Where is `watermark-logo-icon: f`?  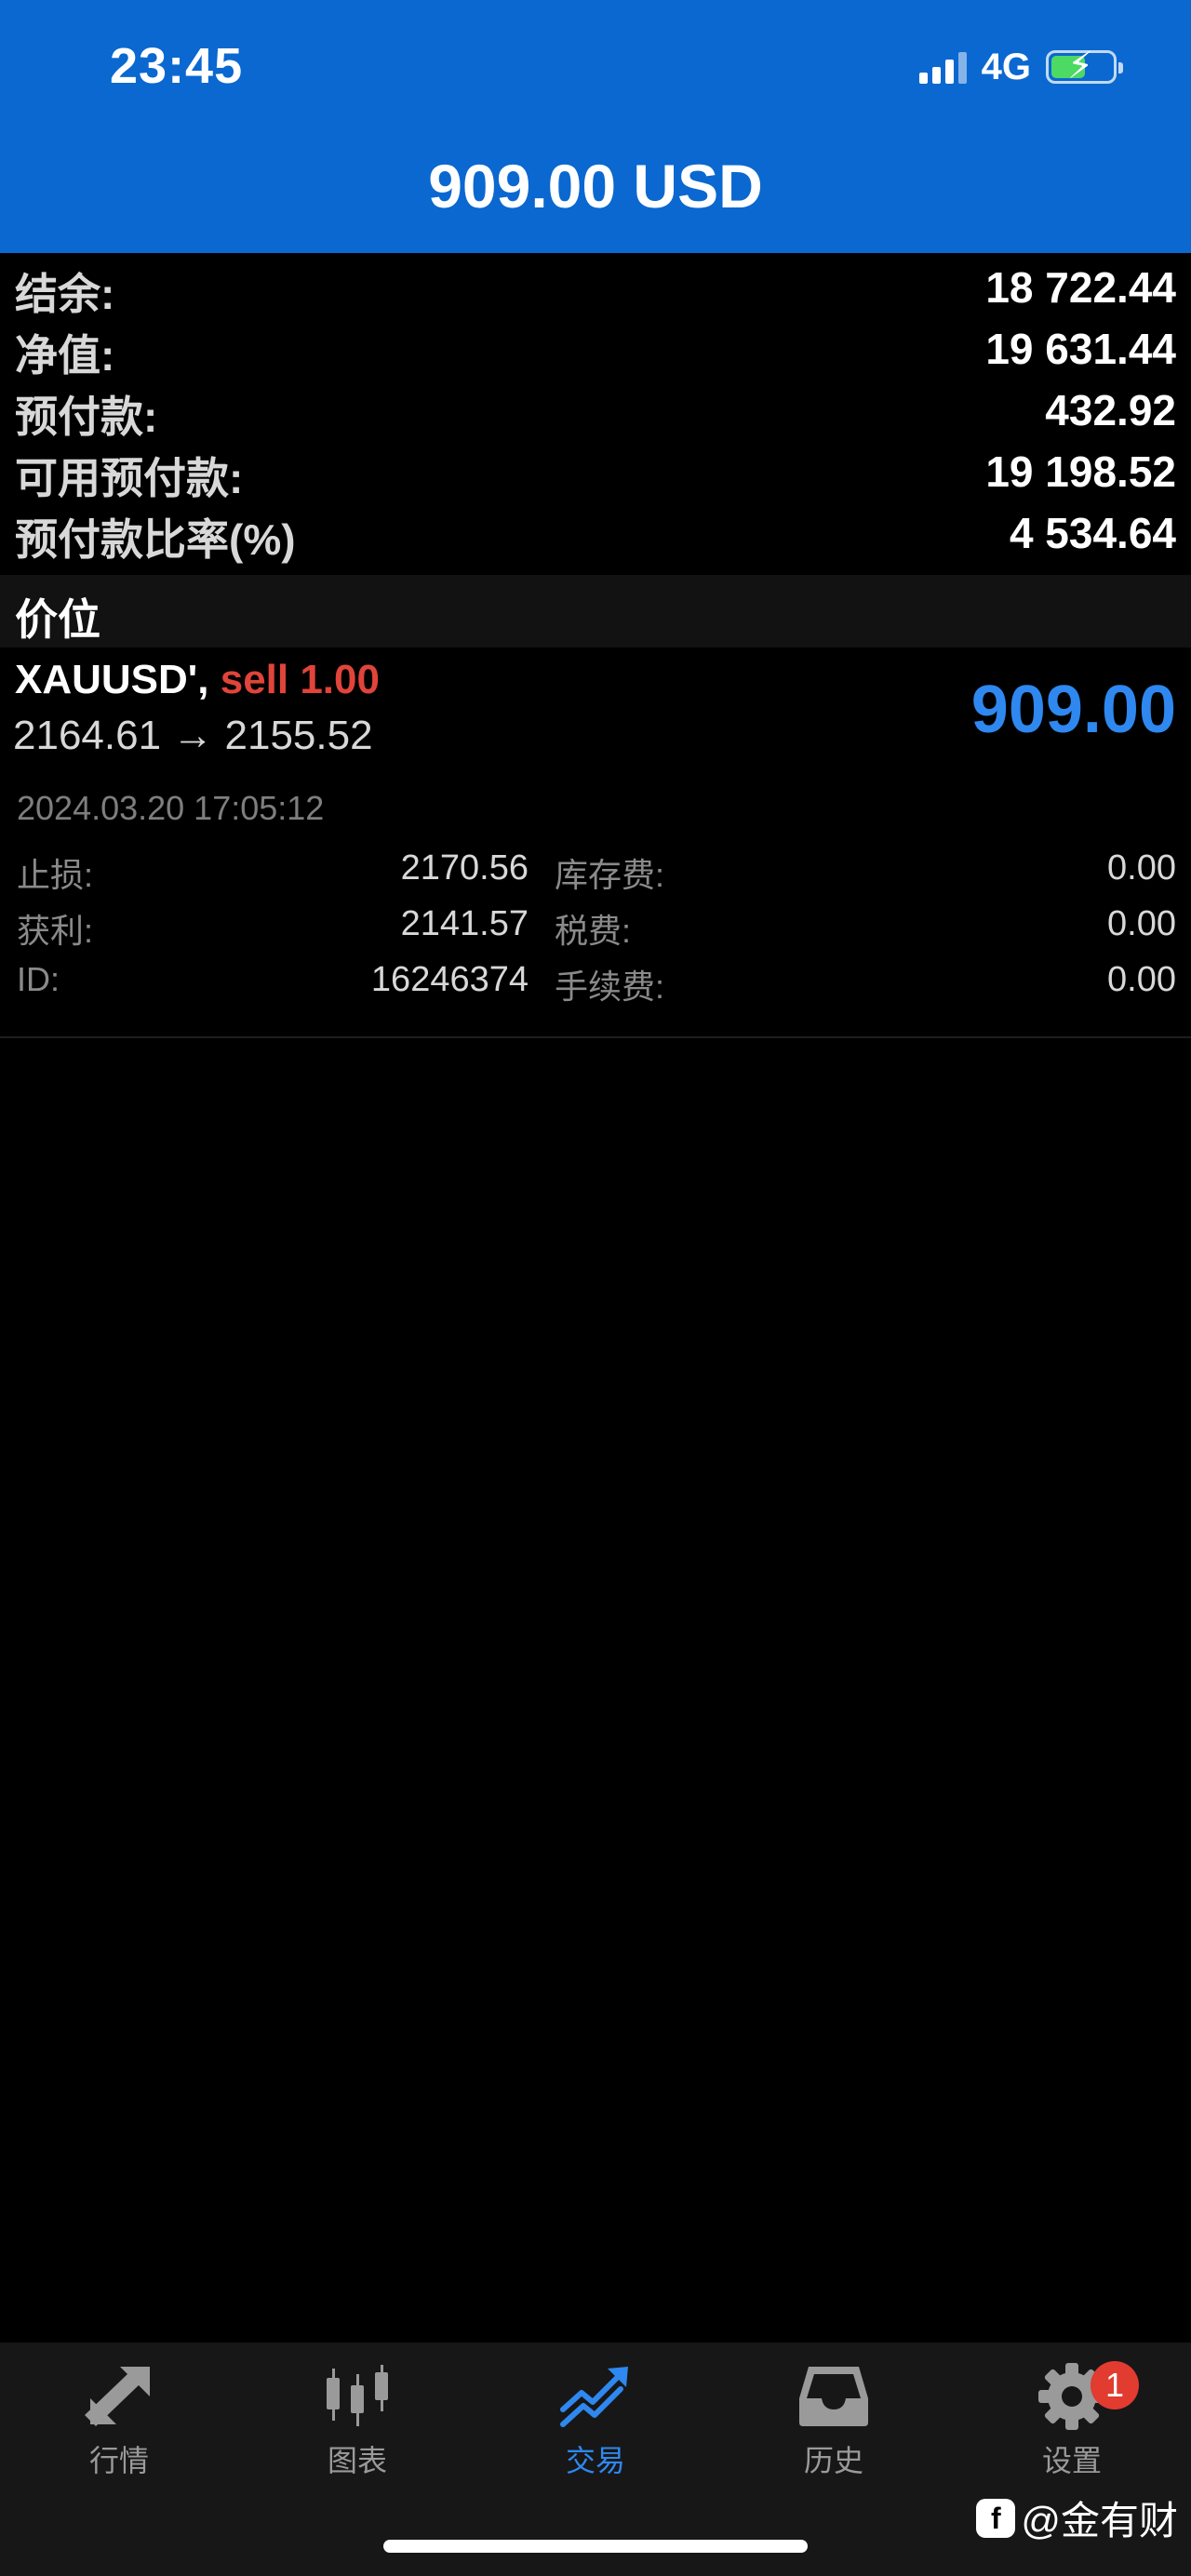 watermark-logo-icon: f is located at coordinates (996, 2518).